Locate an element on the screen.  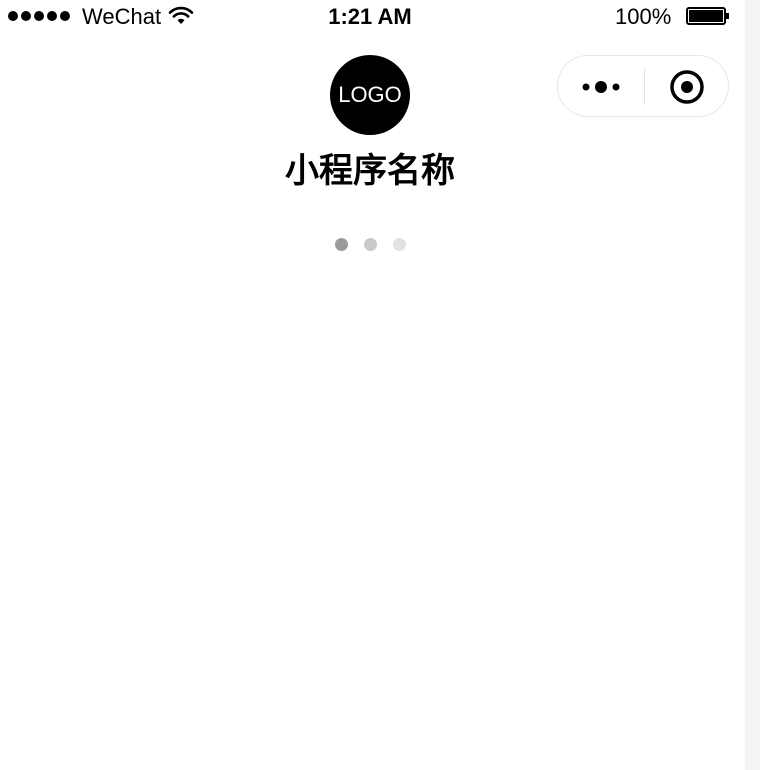
close-button is located at coordinates (687, 87).